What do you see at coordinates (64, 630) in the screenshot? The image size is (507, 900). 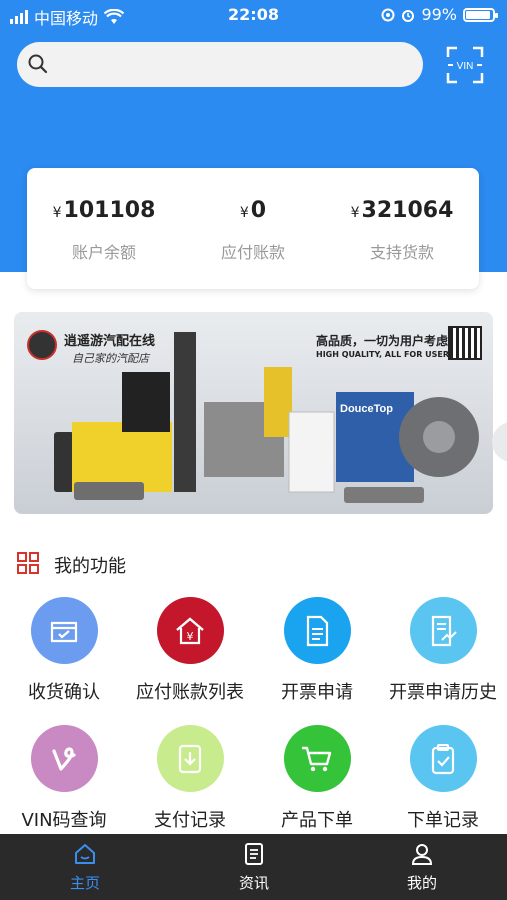 I see `inbox-check-icon` at bounding box center [64, 630].